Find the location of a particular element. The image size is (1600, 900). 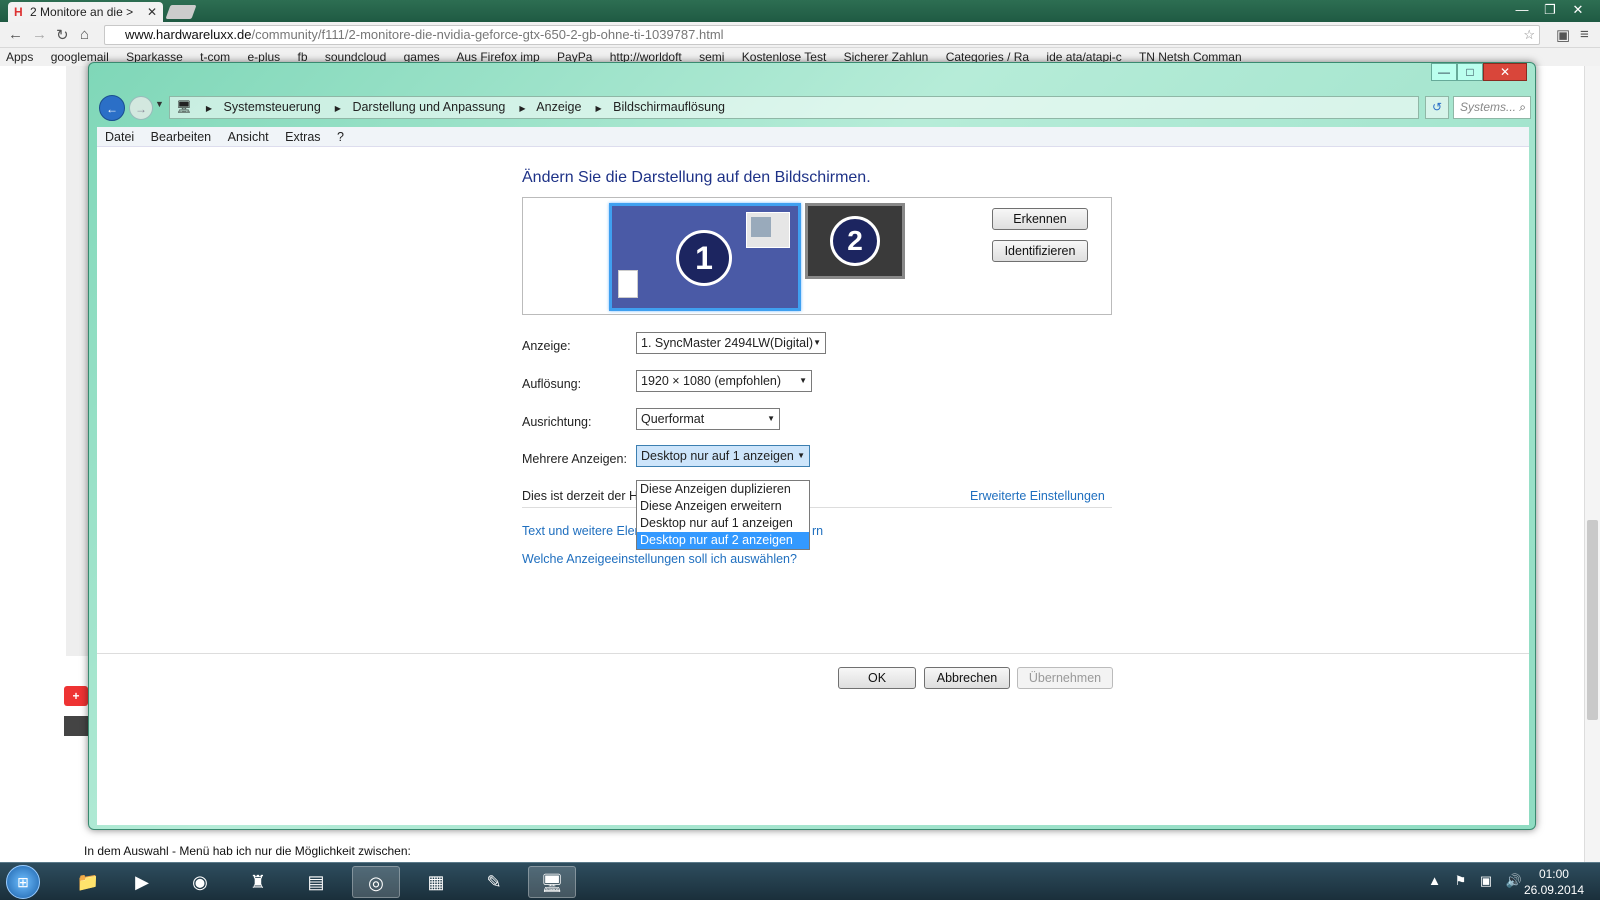

footer-divider is located at coordinates (813, 653).